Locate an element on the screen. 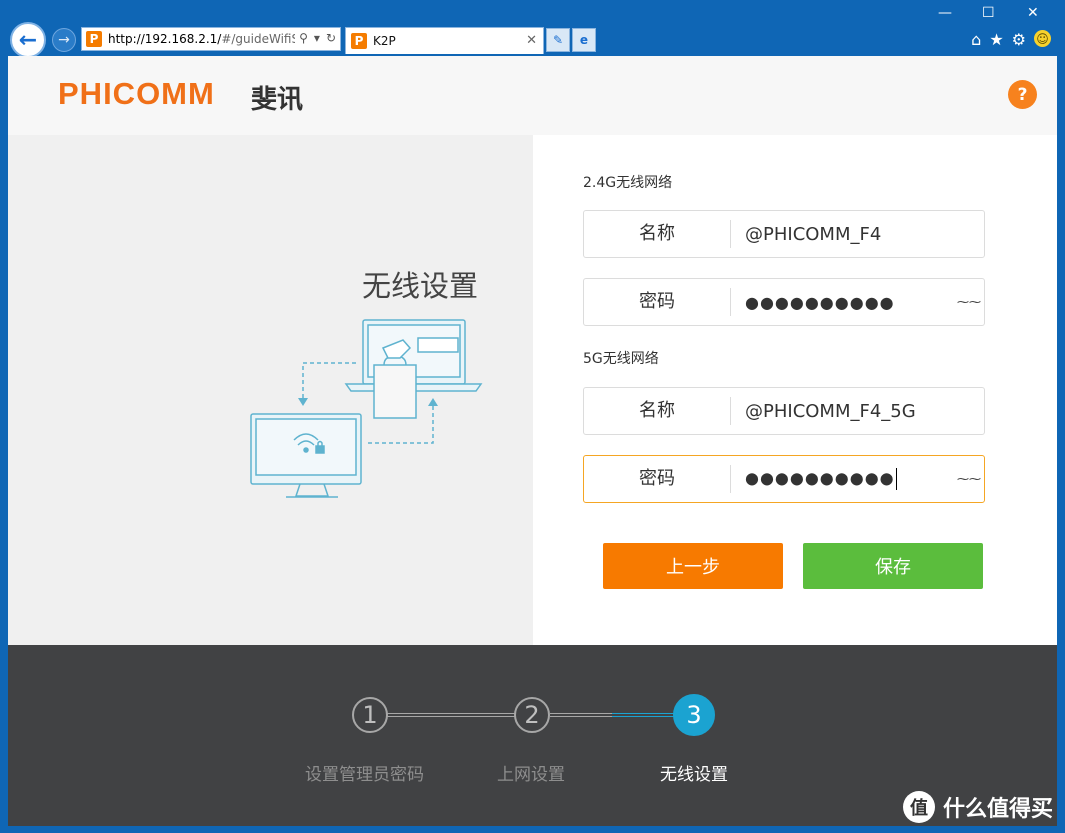 The height and width of the screenshot is (833, 1065). step-1-circle: 1 is located at coordinates (370, 715).